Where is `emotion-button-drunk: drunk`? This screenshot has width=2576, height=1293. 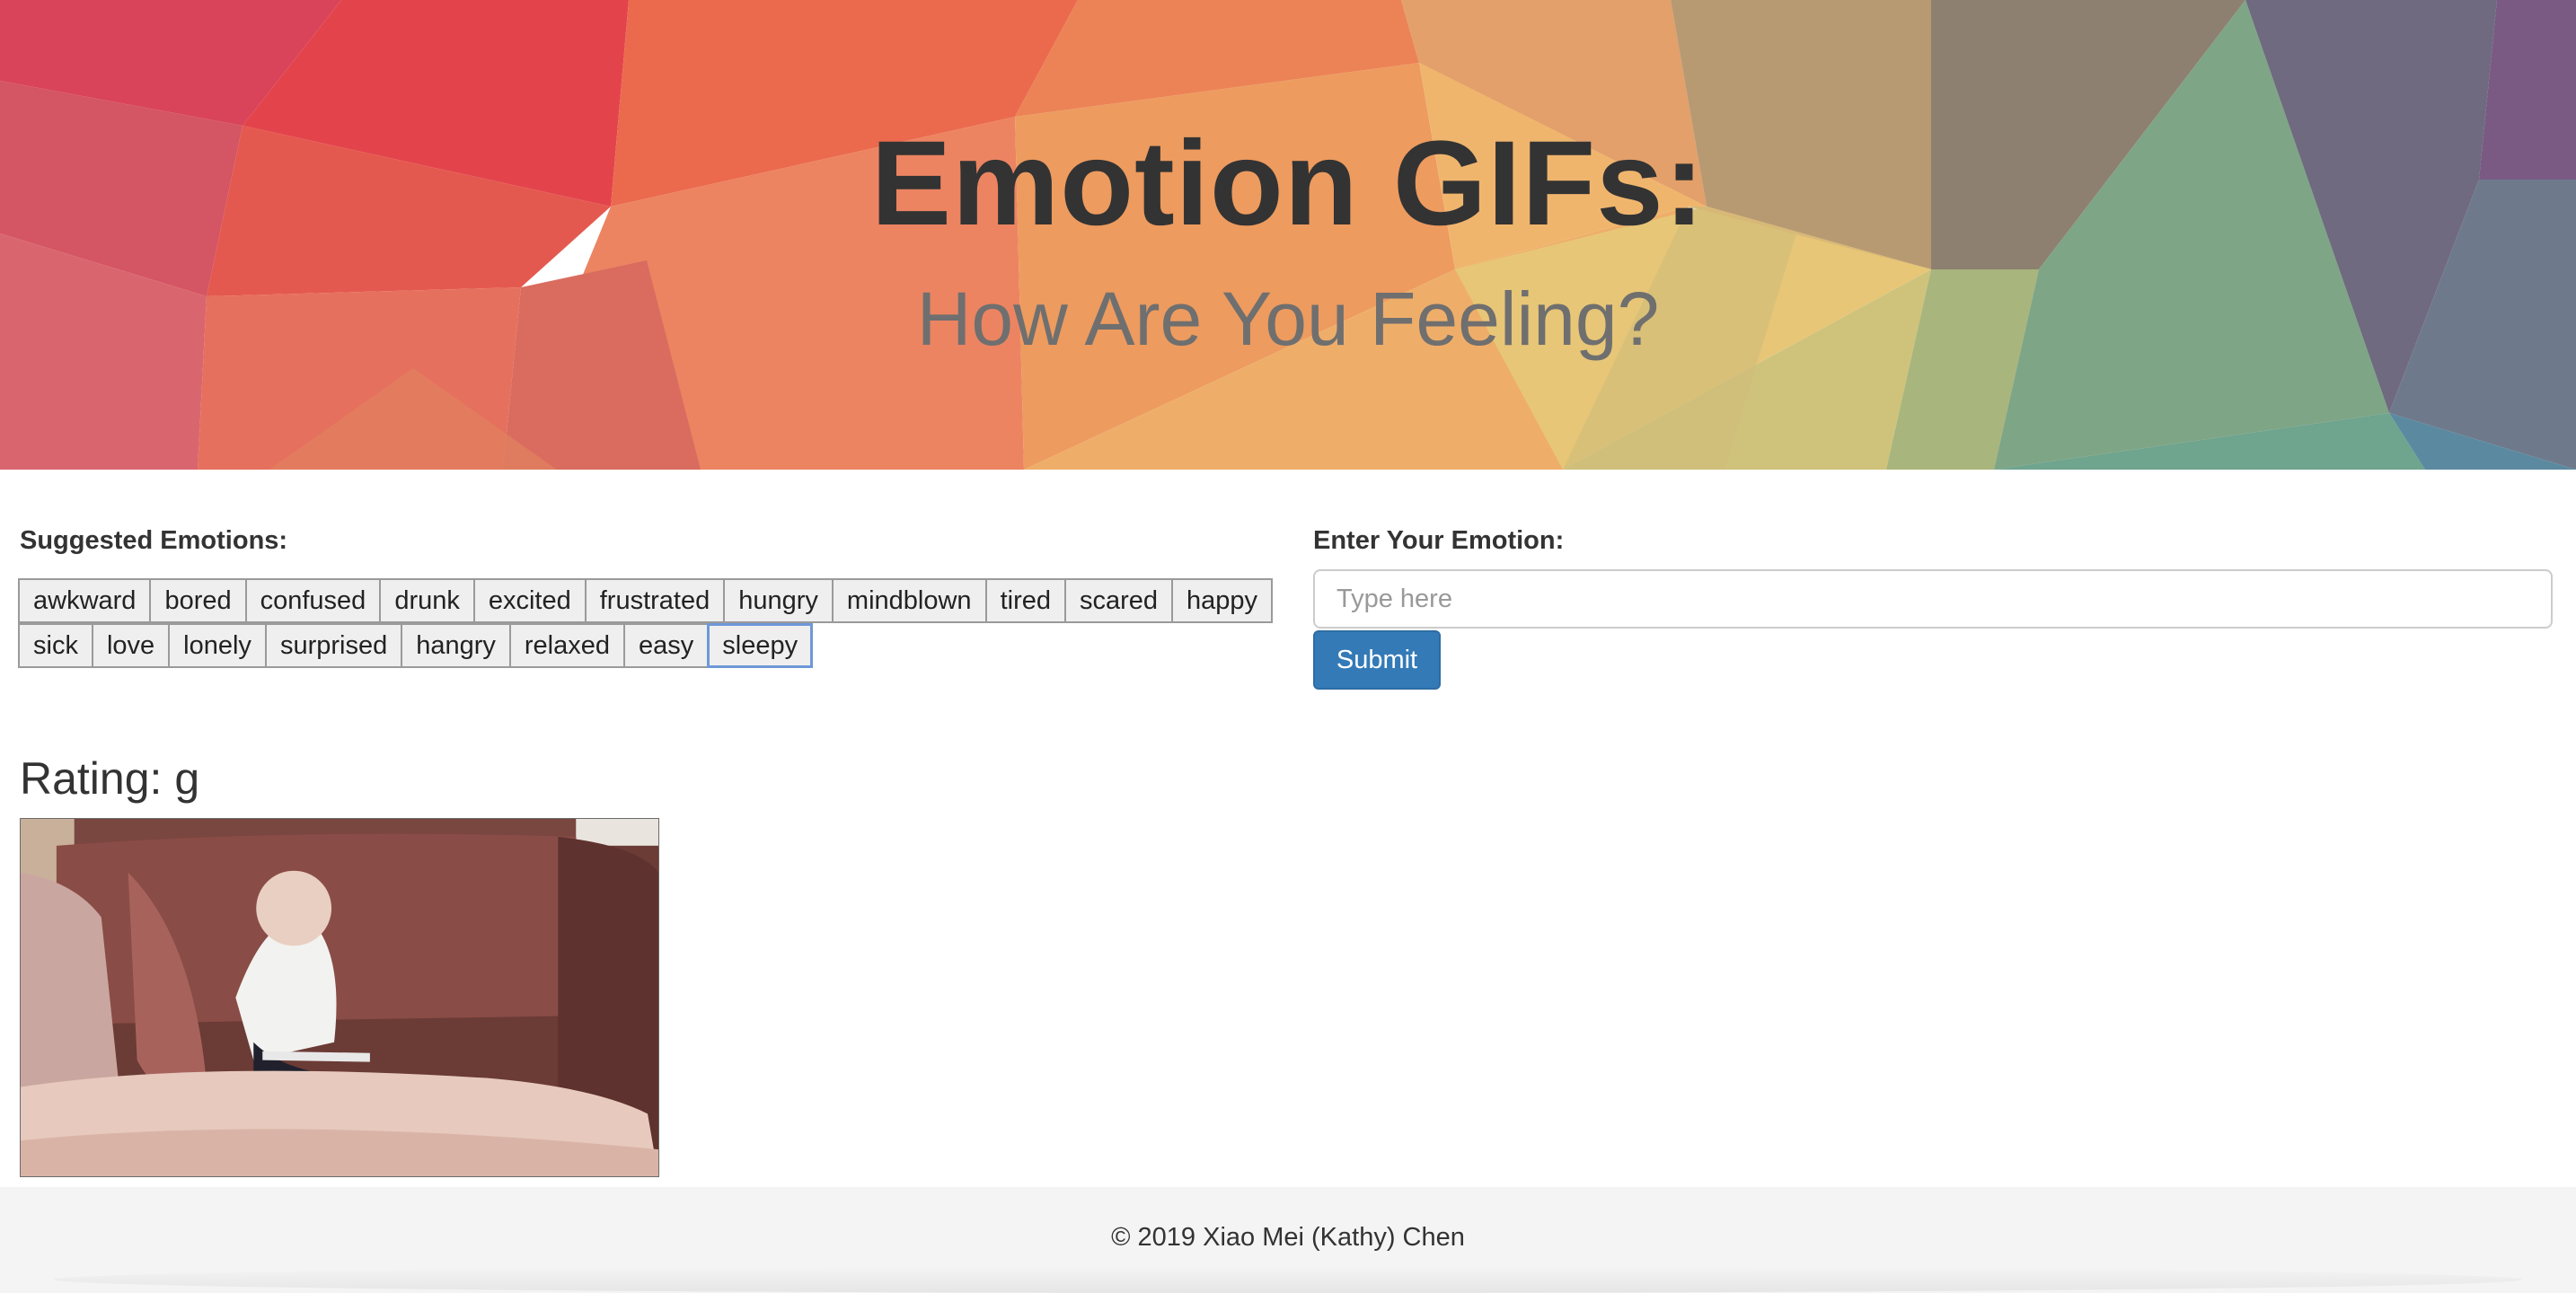
emotion-button-drunk: drunk is located at coordinates (427, 600).